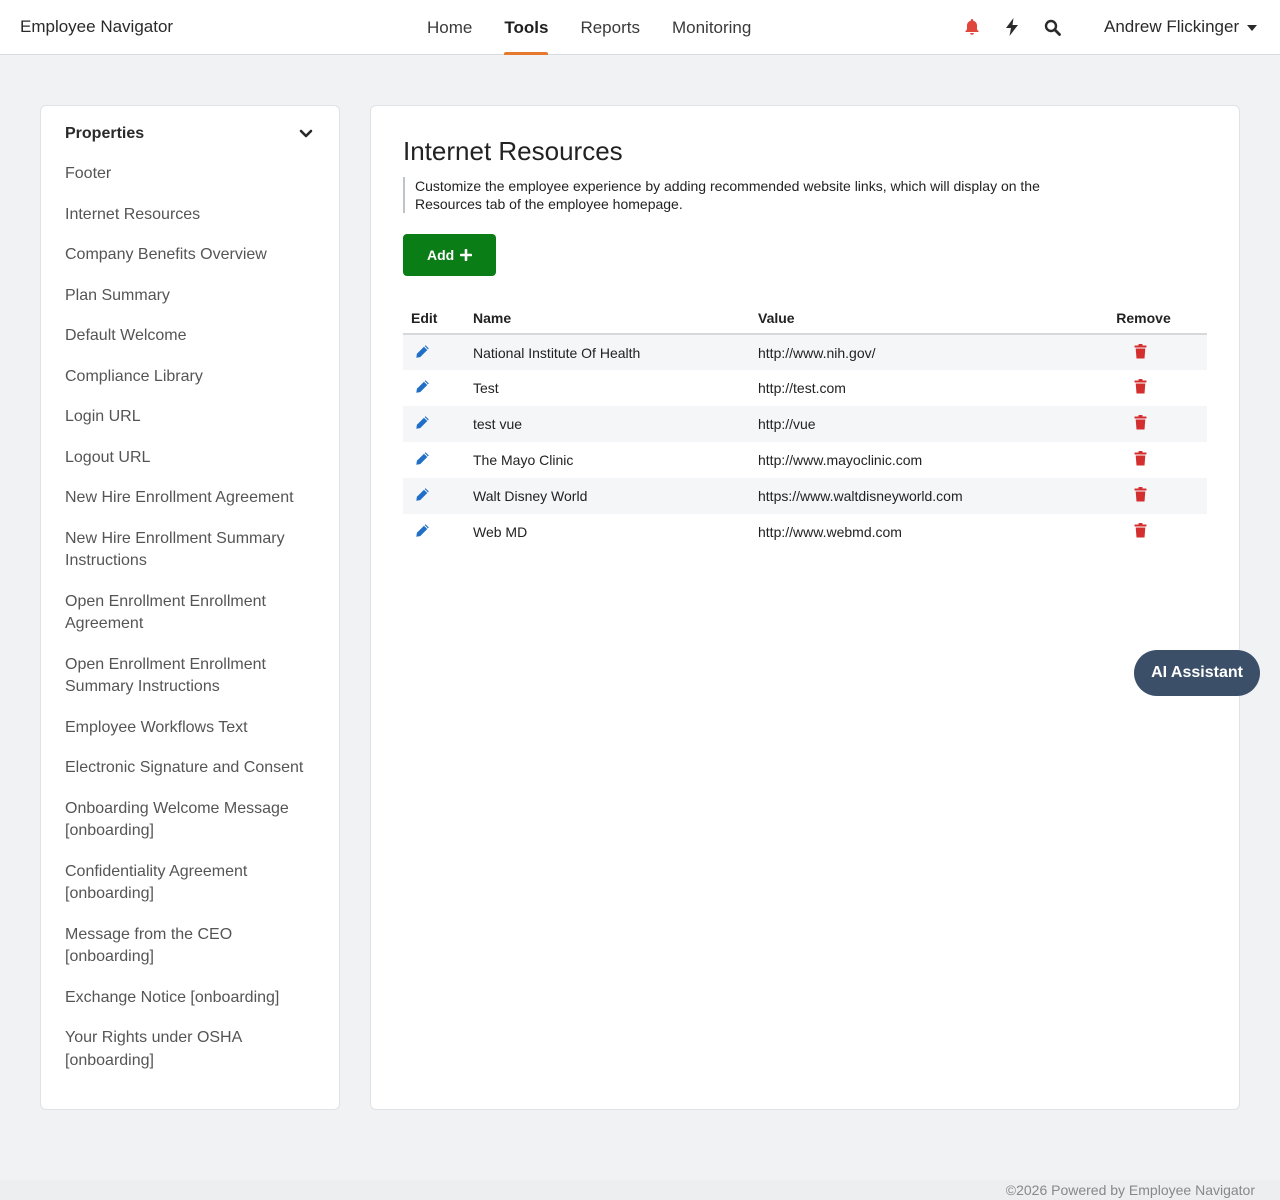 The height and width of the screenshot is (1200, 1280). What do you see at coordinates (610, 27) in the screenshot?
I see `nav-reports: Reports` at bounding box center [610, 27].